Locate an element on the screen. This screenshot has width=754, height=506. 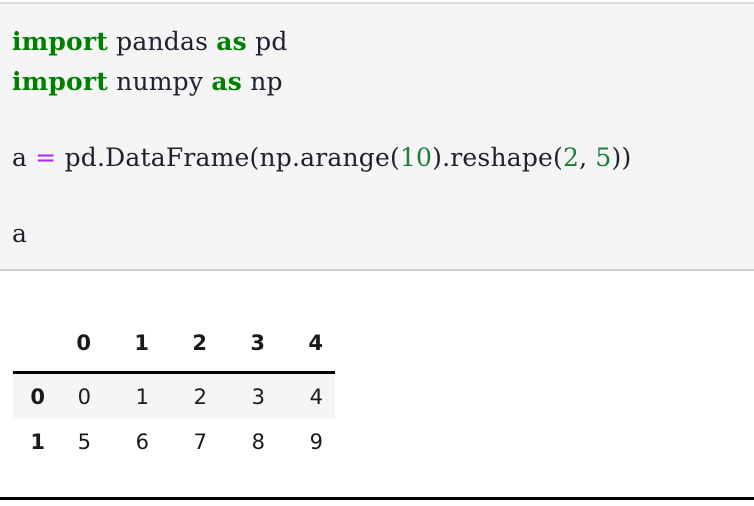
cell-r1-c3: 8 is located at coordinates (258, 441).